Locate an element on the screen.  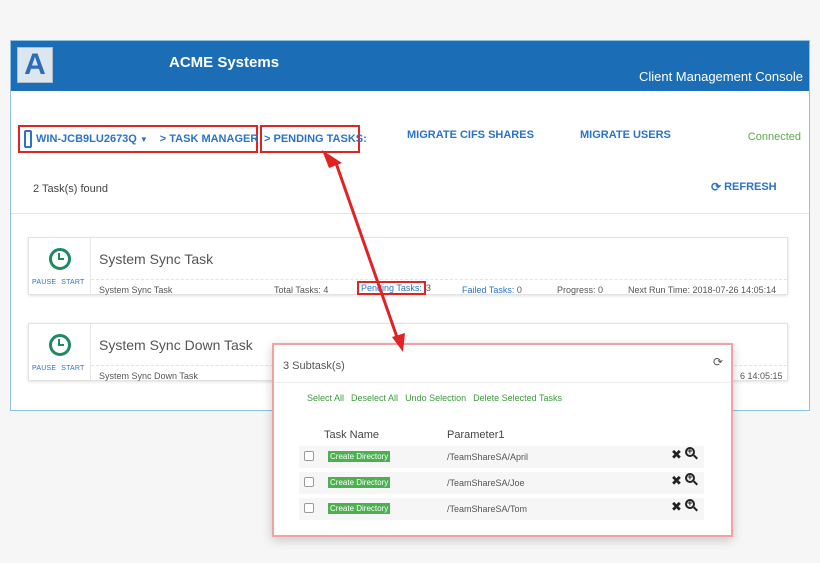
breadcrumb-pending-tasks: > PENDING TASKS: is located at coordinates (313, 139).